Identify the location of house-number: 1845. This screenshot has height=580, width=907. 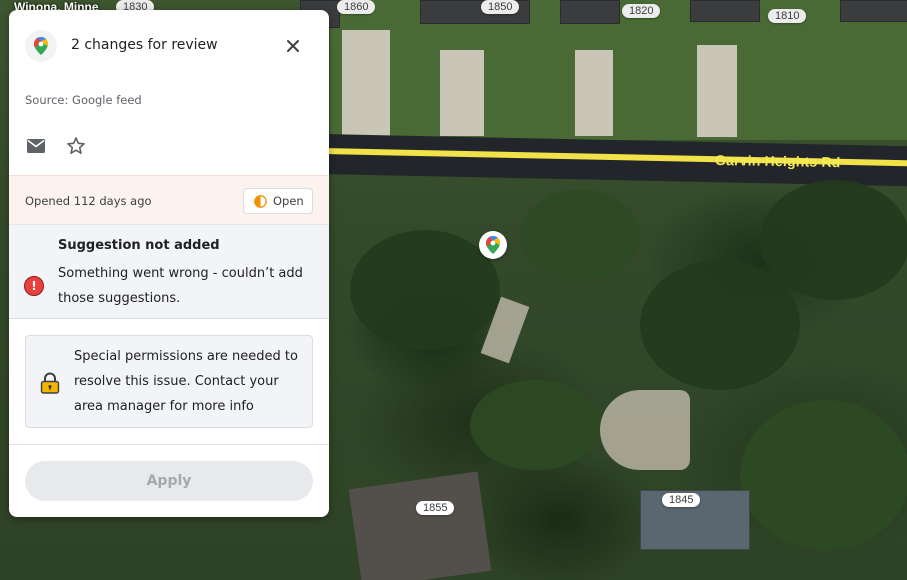
(681, 500).